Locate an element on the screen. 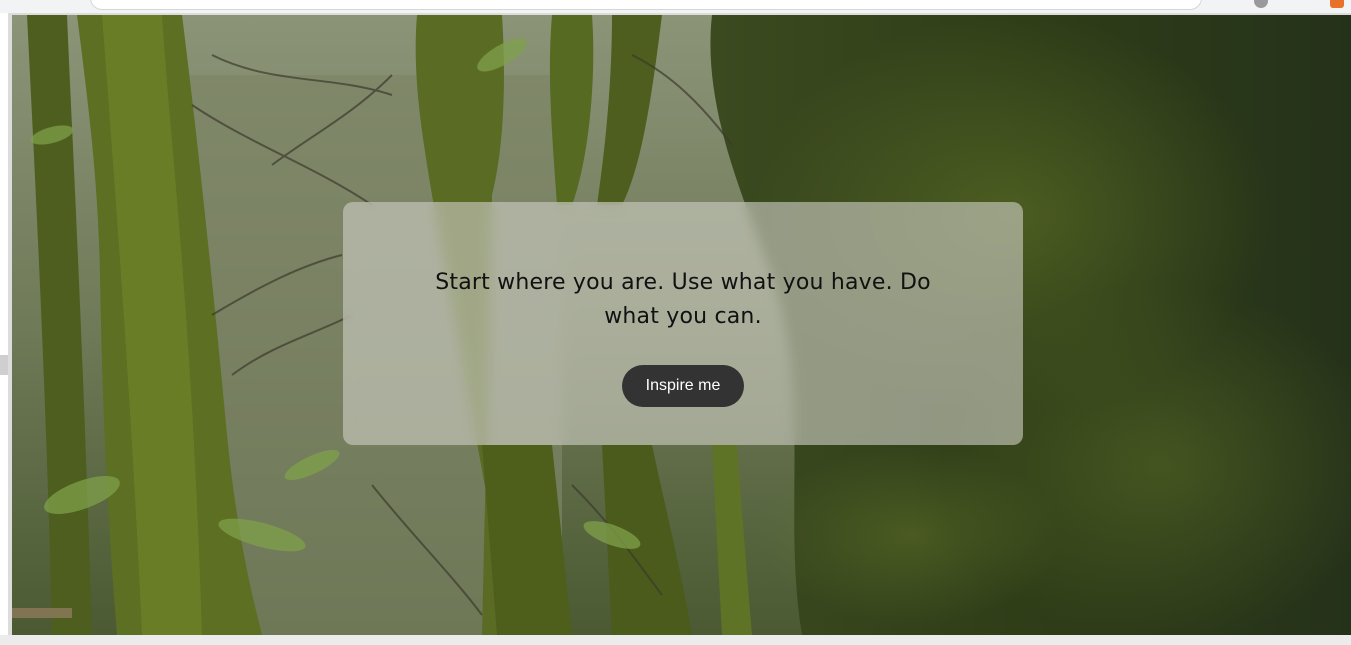 The image size is (1351, 645). address-bar is located at coordinates (646, 5).